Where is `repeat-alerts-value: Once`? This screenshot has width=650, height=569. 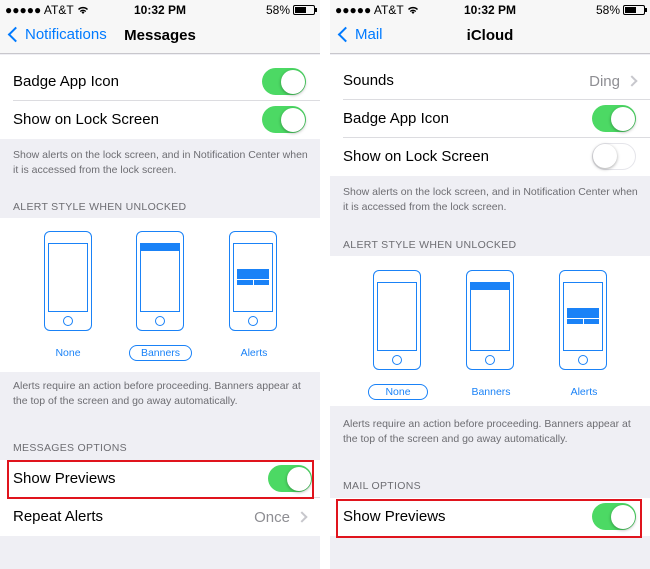
repeat-alerts-value: Once is located at coordinates (272, 517).